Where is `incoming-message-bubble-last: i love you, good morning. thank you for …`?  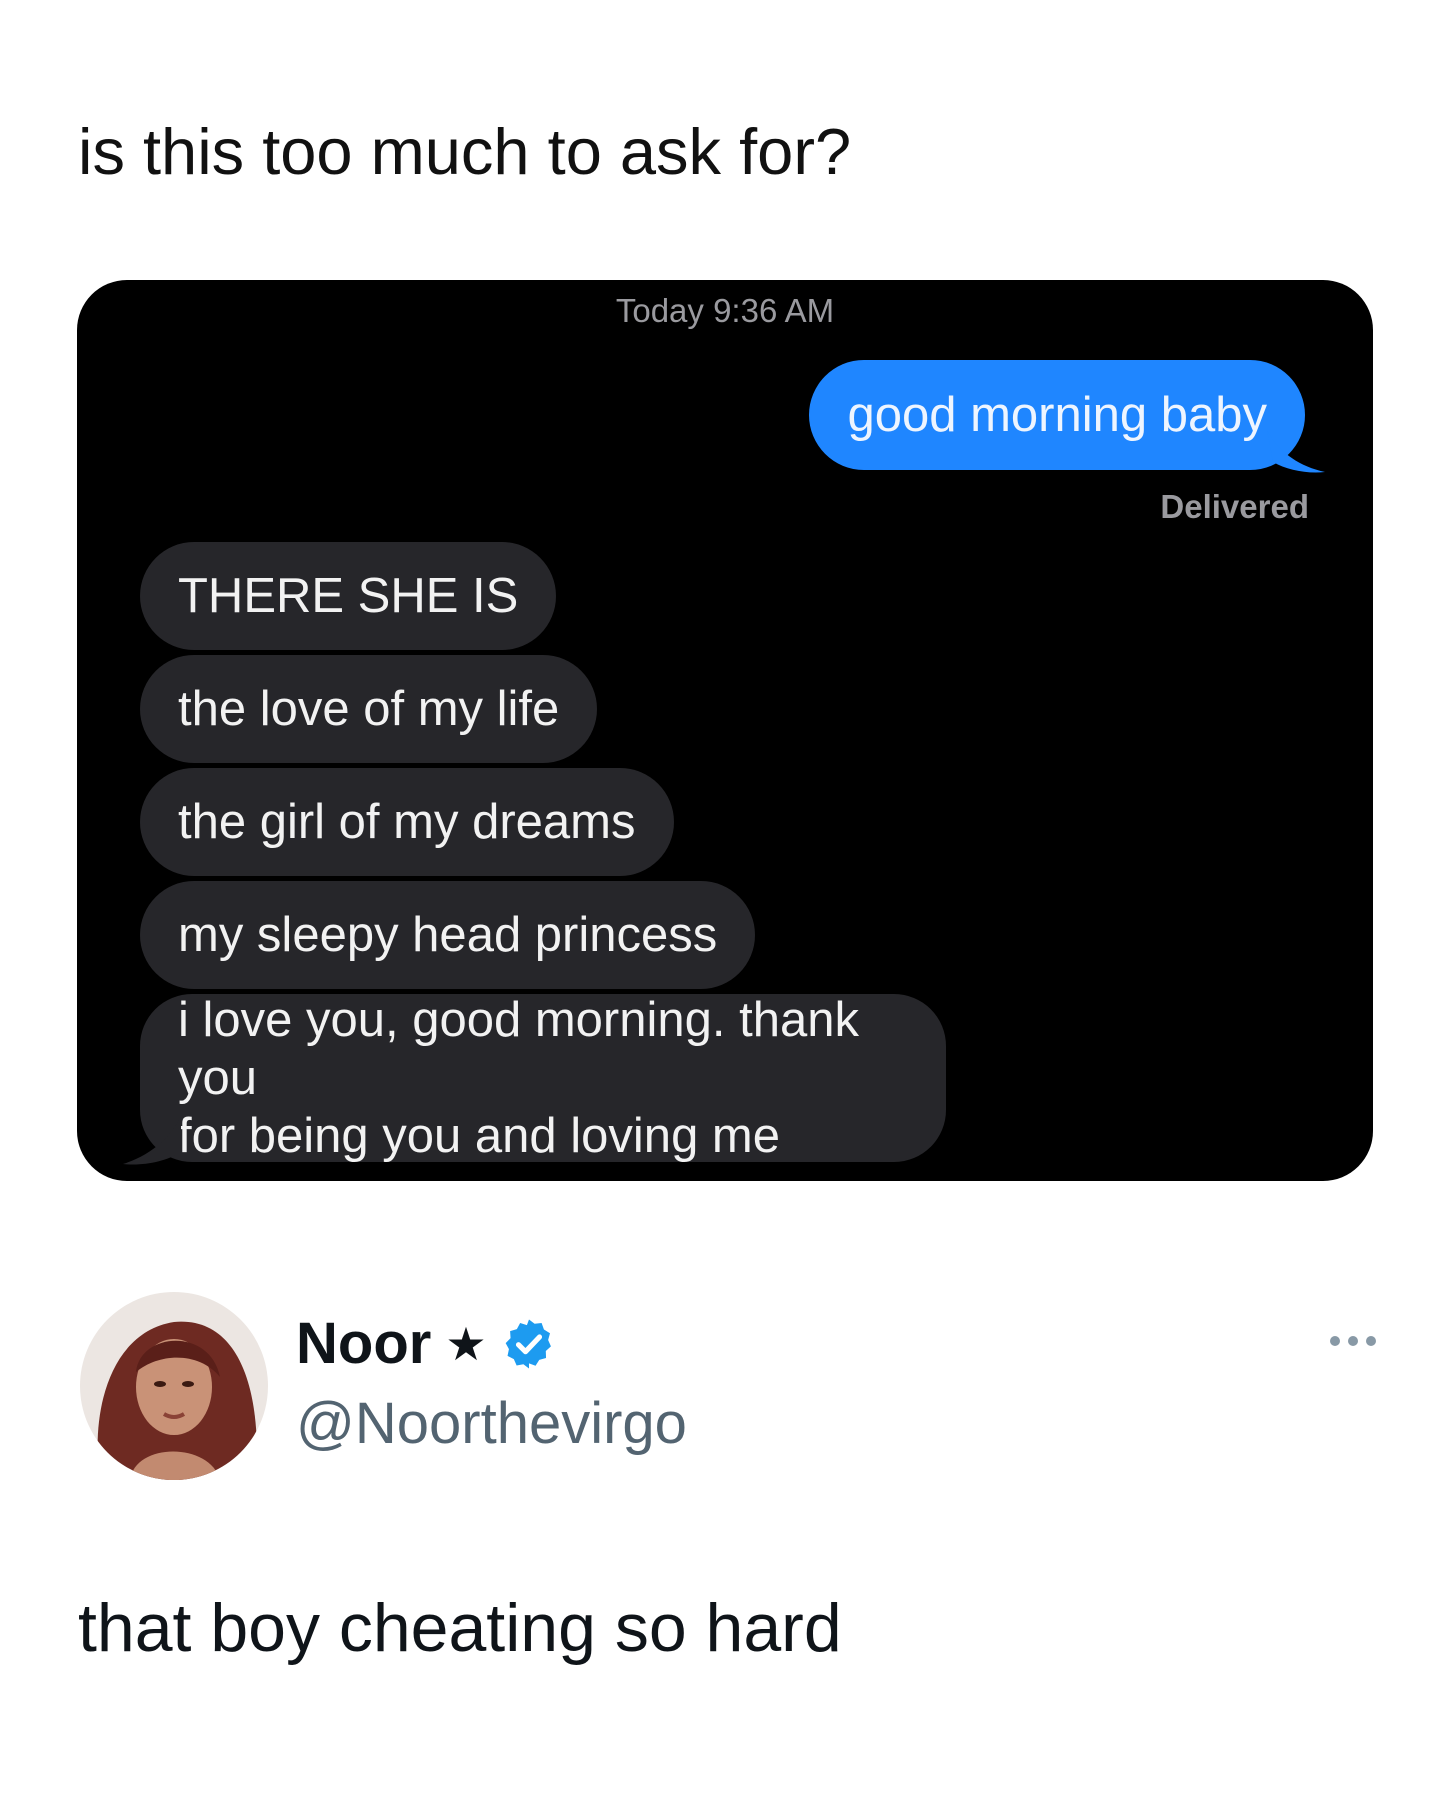
incoming-message-bubble-last: i love you, good morning. thank you for … is located at coordinates (543, 1078).